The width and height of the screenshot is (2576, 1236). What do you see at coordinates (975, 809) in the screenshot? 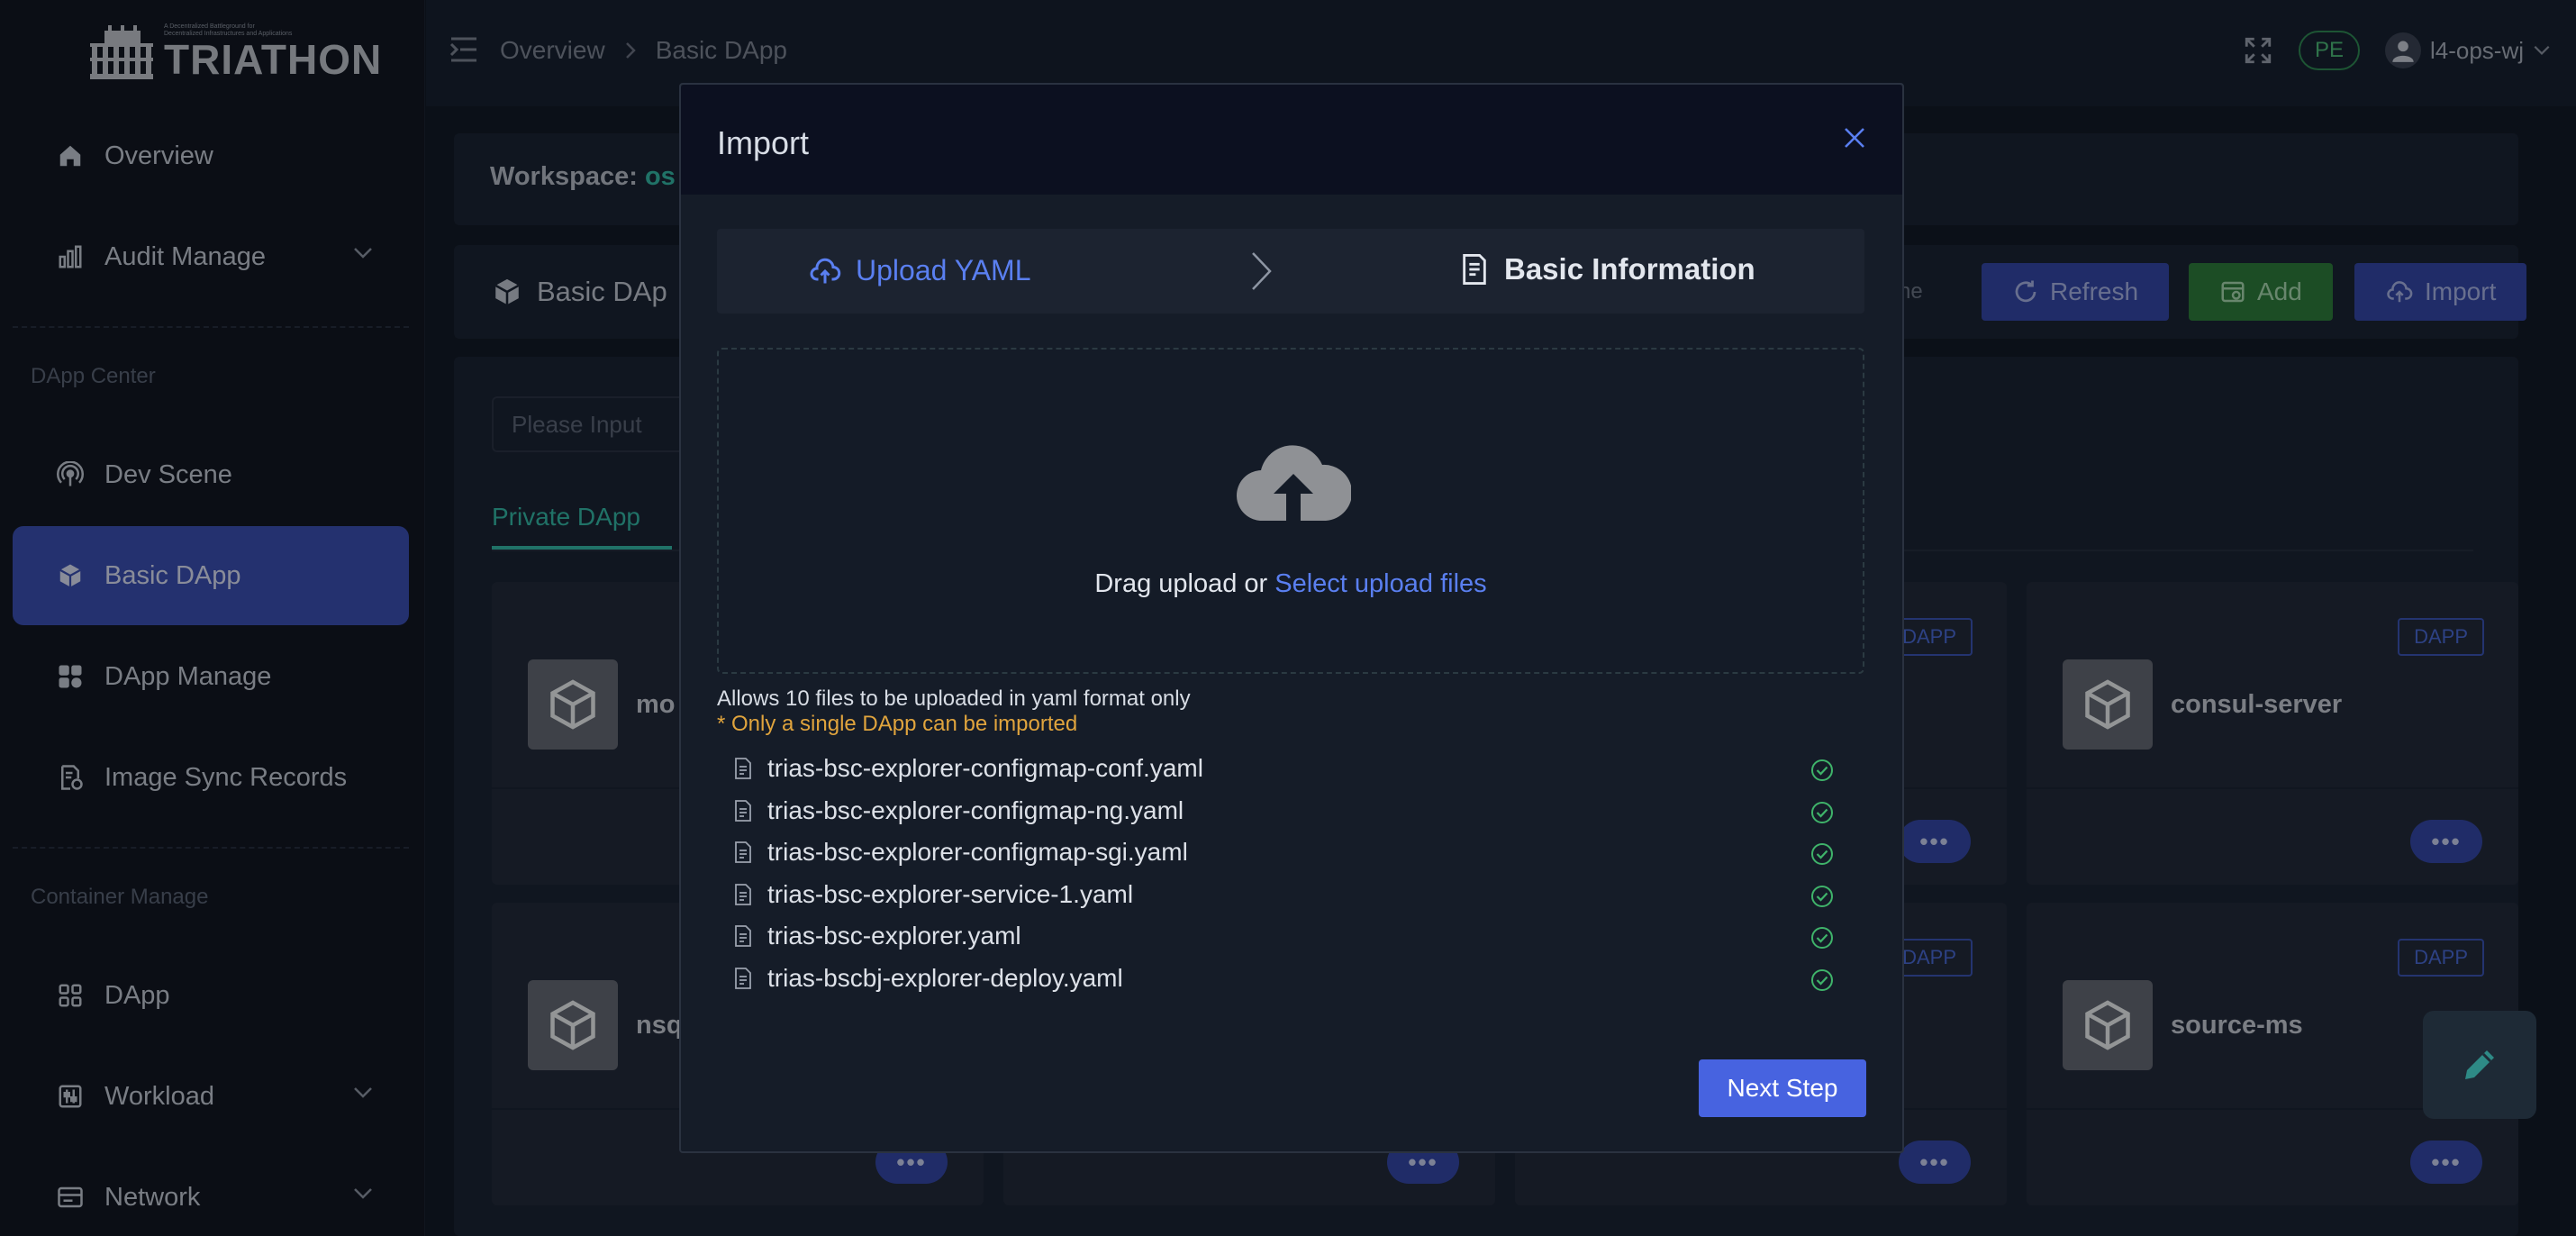
I see `file-name: trias-bsc-explorer-configmap-ng.yaml` at bounding box center [975, 809].